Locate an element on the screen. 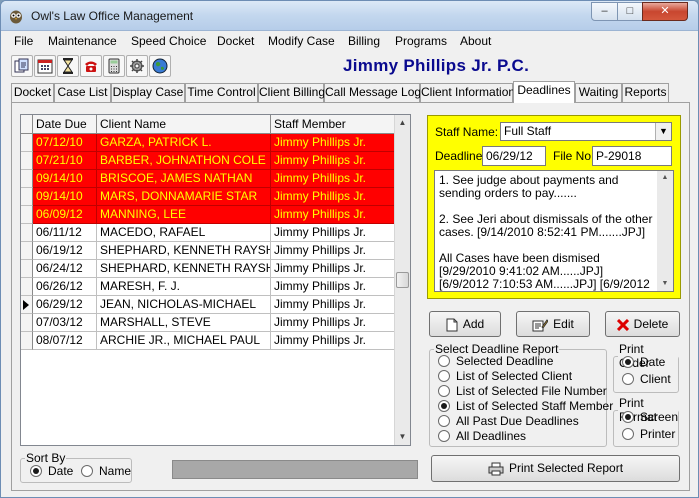 Image resolution: width=699 pixels, height=498 pixels. menu-maintenance: Maintenance is located at coordinates (82, 41).